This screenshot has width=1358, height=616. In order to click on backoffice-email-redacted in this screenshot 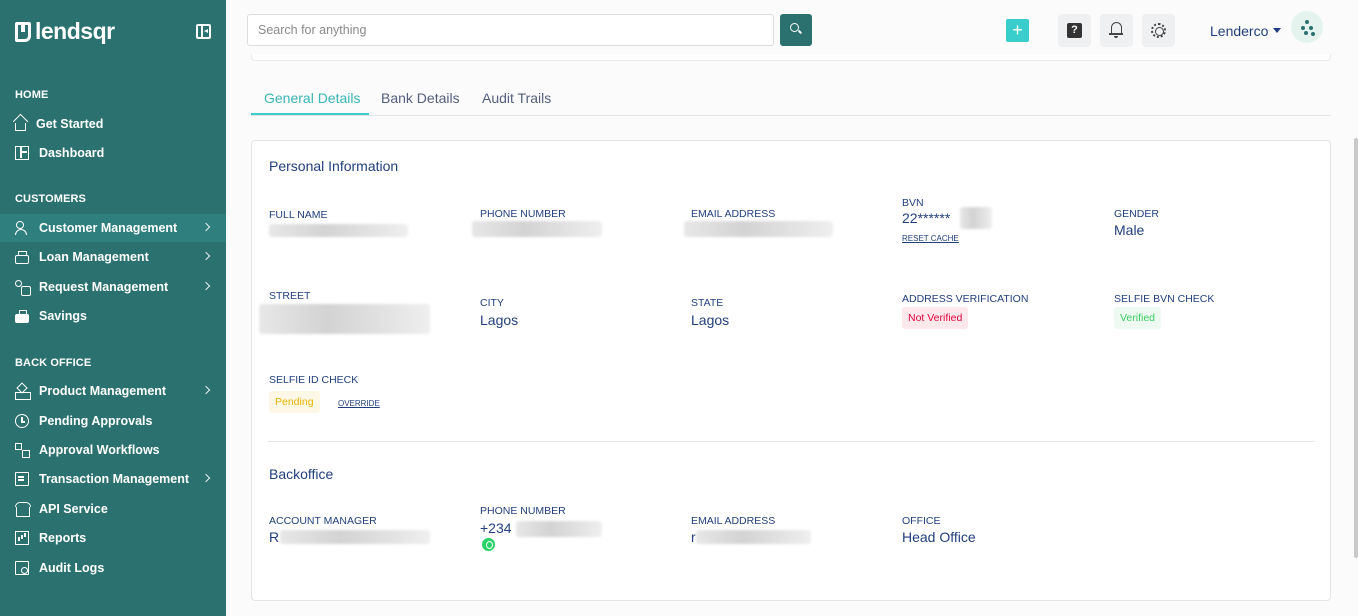, I will do `click(753, 537)`.